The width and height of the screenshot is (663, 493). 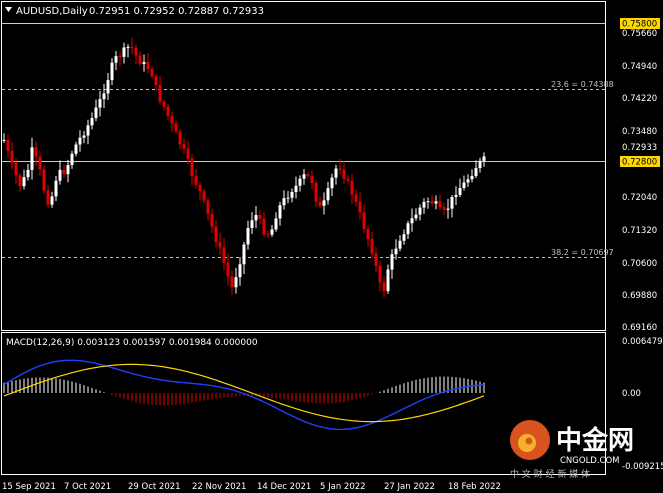 I want to click on time-label: 22 Nov 2021, so click(x=219, y=487).